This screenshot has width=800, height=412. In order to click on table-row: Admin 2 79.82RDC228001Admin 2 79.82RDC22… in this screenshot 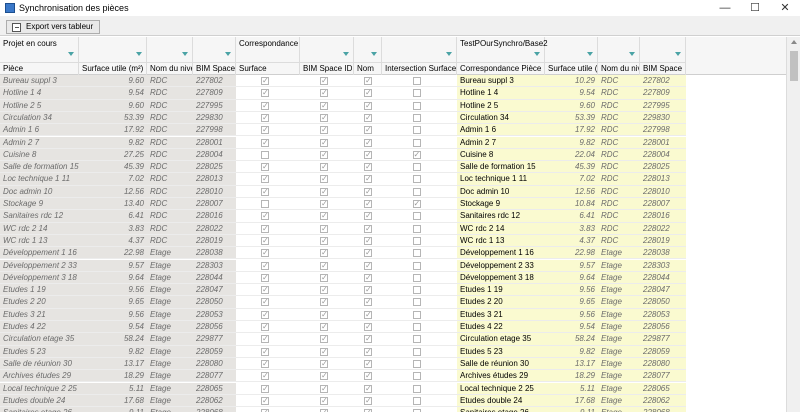, I will do `click(393, 142)`.